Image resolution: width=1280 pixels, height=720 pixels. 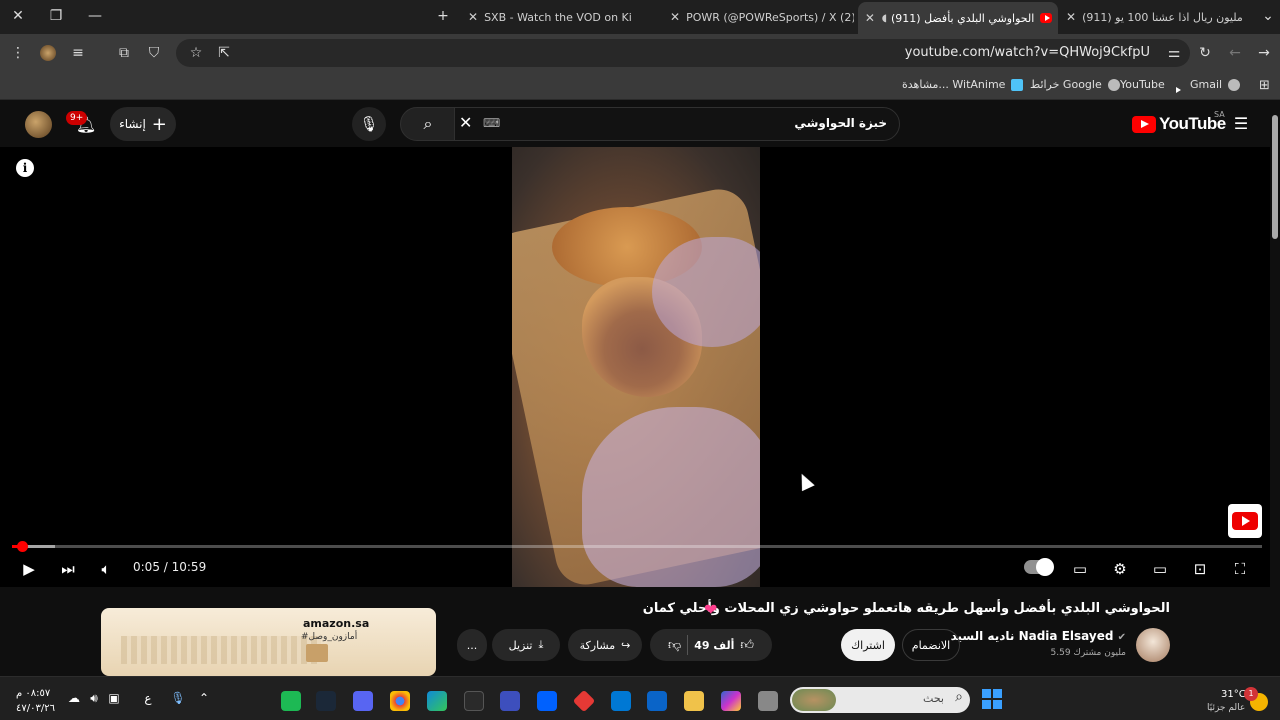 What do you see at coordinates (1038, 636) in the screenshot?
I see `channel-name: ناديه السيد Nadia Elsayed ✔` at bounding box center [1038, 636].